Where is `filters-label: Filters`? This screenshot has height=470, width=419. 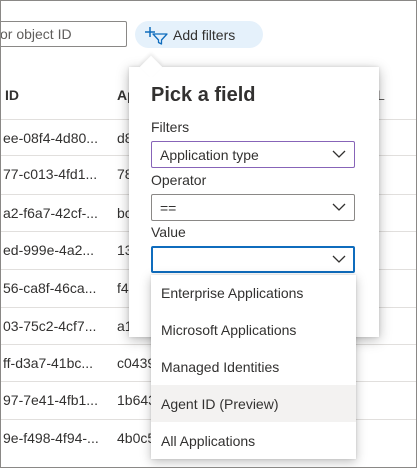
filters-label: Filters is located at coordinates (170, 127).